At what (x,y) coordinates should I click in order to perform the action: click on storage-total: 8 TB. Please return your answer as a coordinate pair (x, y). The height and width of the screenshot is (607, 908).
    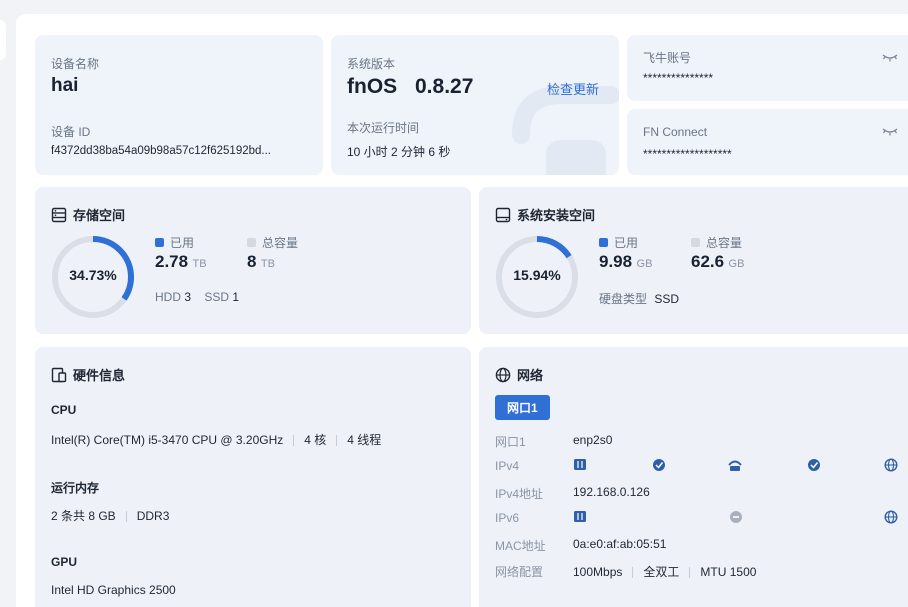
    Looking at the image, I should click on (261, 262).